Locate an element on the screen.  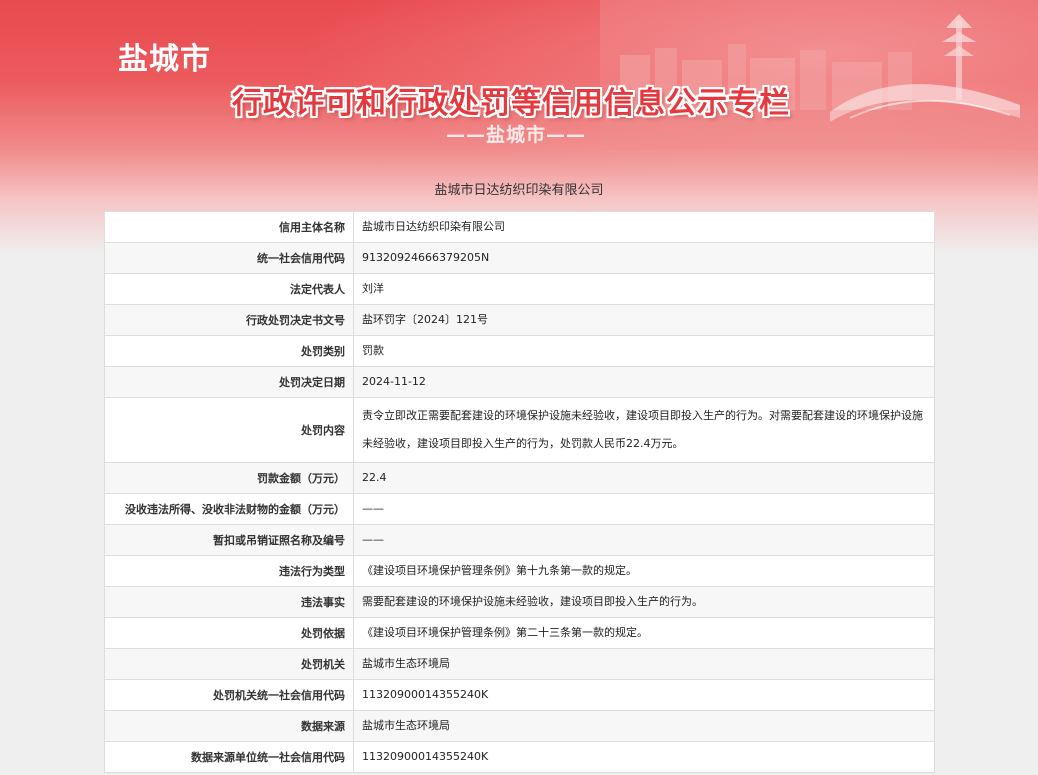
row-label: 处罚内容 is located at coordinates (229, 430).